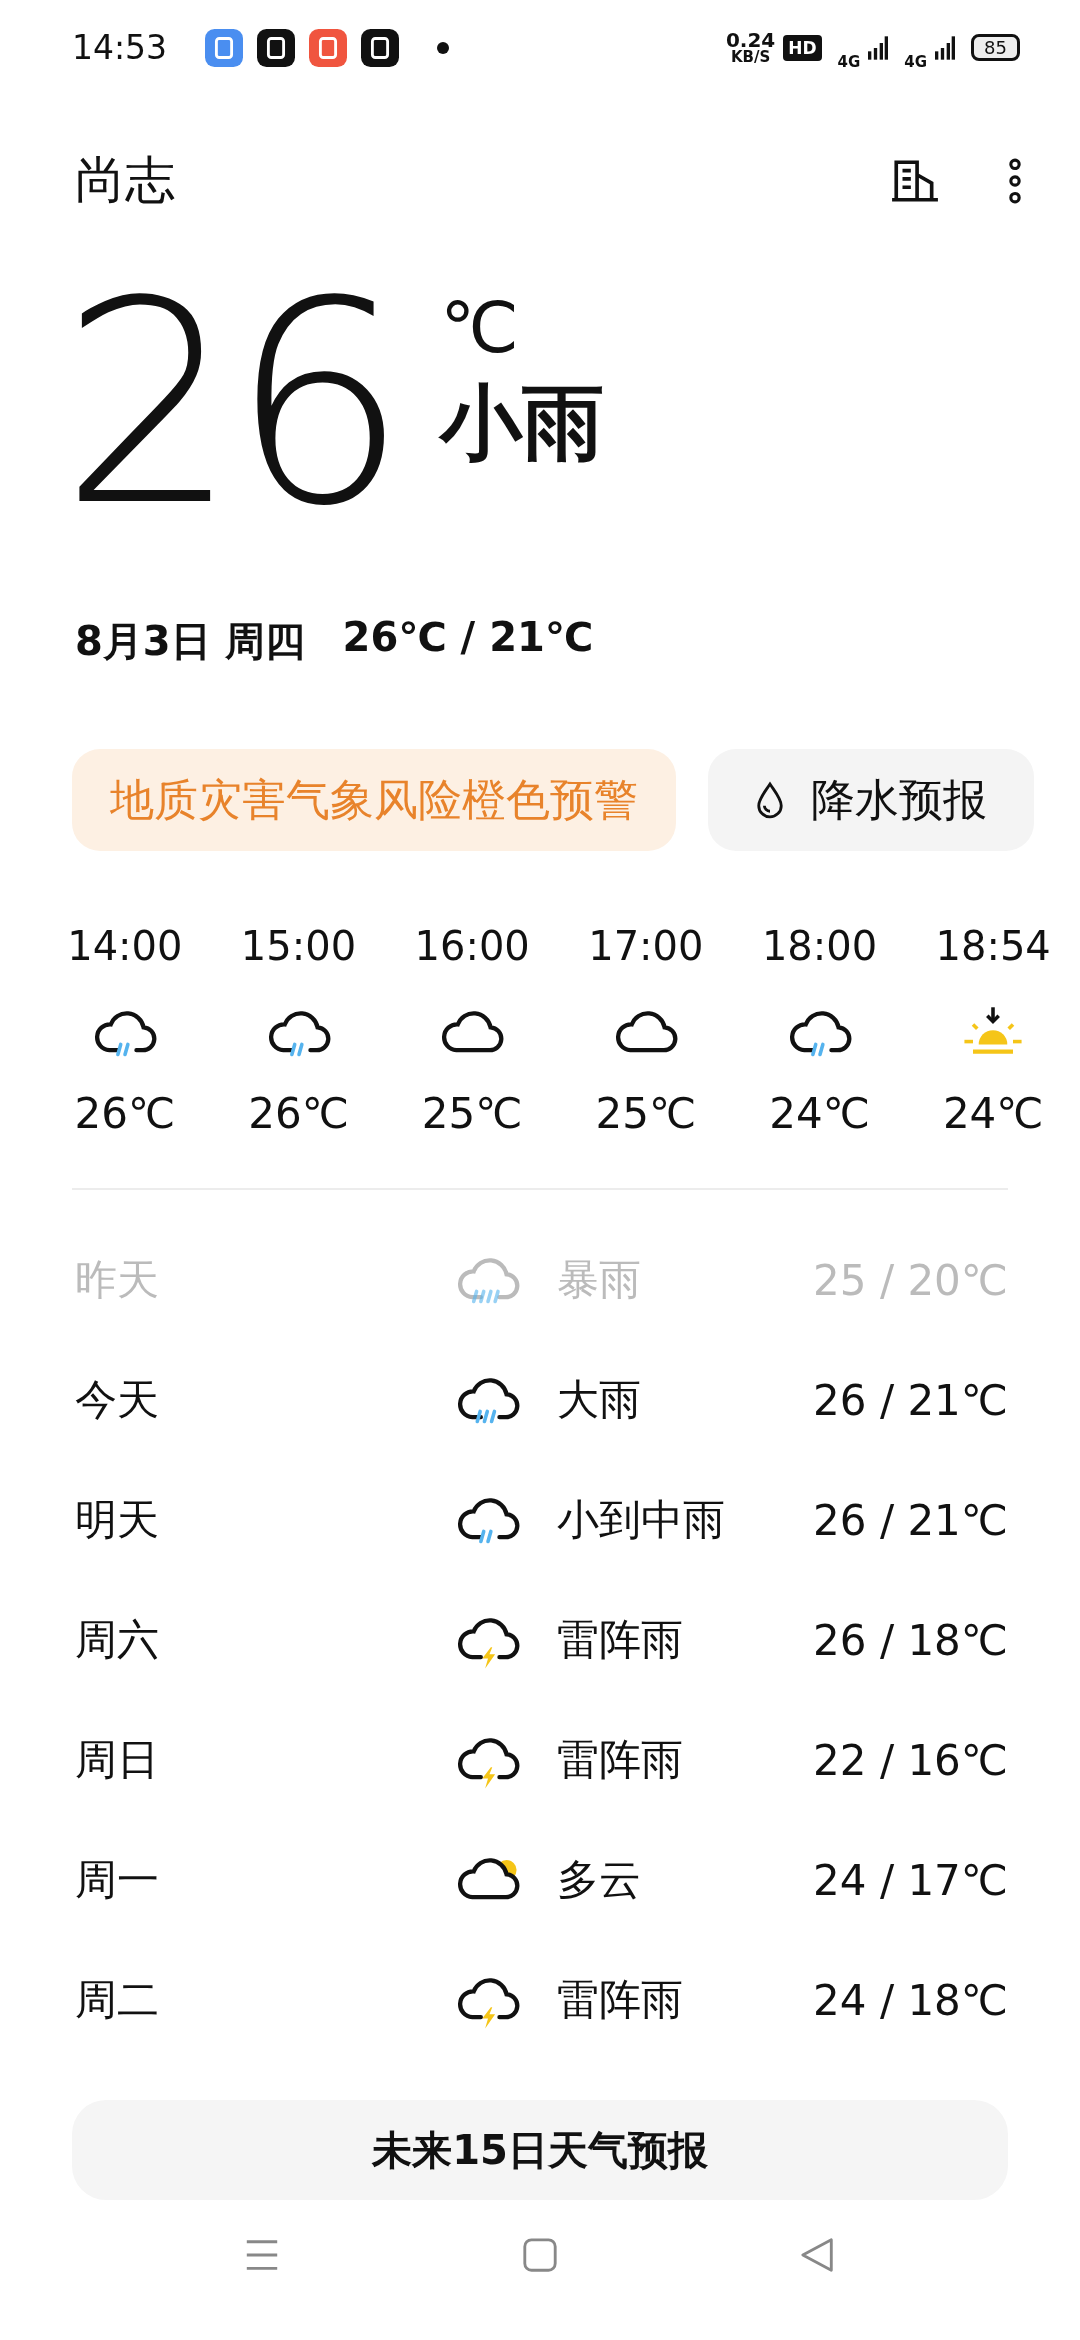 The height and width of the screenshot is (2340, 1080). Describe the element at coordinates (540, 2150) in the screenshot. I see `forecast-button: 未来15日天气预报` at that location.